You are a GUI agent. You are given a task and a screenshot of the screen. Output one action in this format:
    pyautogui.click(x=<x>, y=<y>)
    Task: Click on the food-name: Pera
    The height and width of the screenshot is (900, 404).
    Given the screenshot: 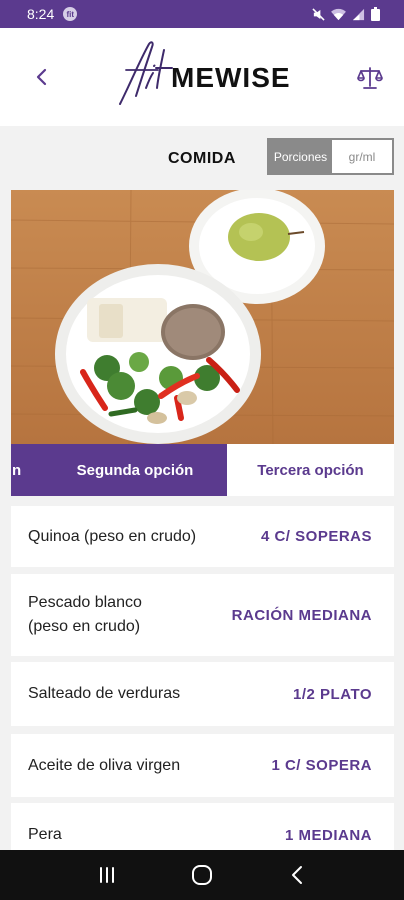 What is the action you would take?
    pyautogui.click(x=45, y=834)
    